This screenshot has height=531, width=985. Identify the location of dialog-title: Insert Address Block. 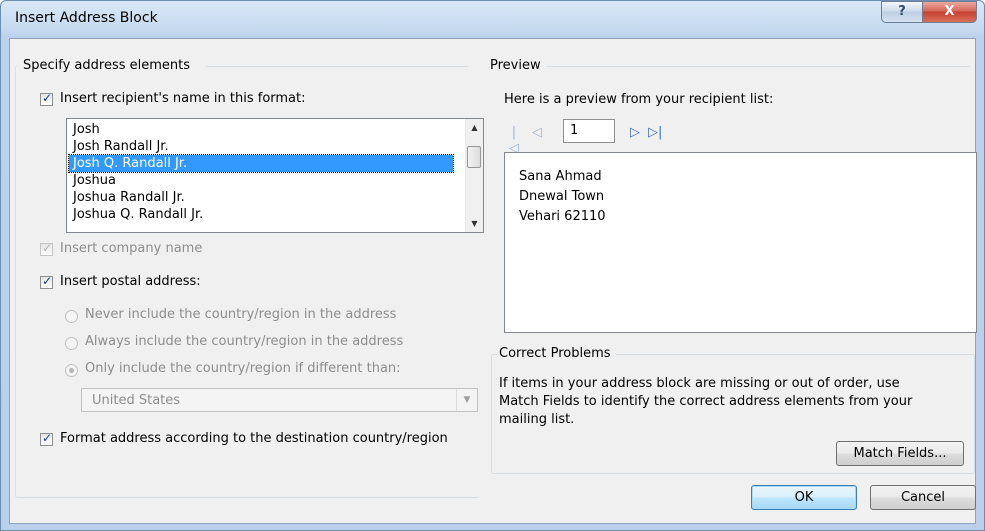
(86, 18).